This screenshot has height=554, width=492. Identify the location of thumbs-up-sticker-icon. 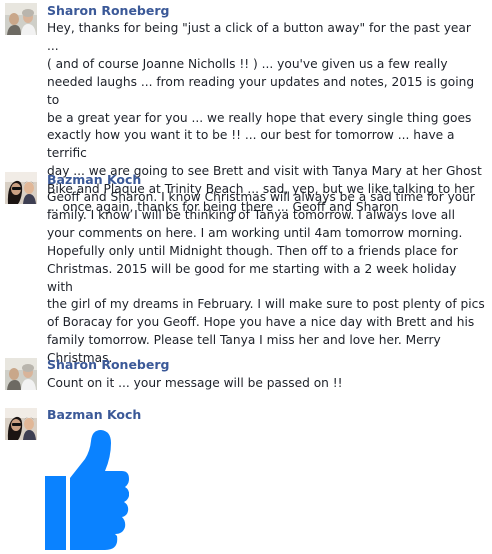
(87, 489).